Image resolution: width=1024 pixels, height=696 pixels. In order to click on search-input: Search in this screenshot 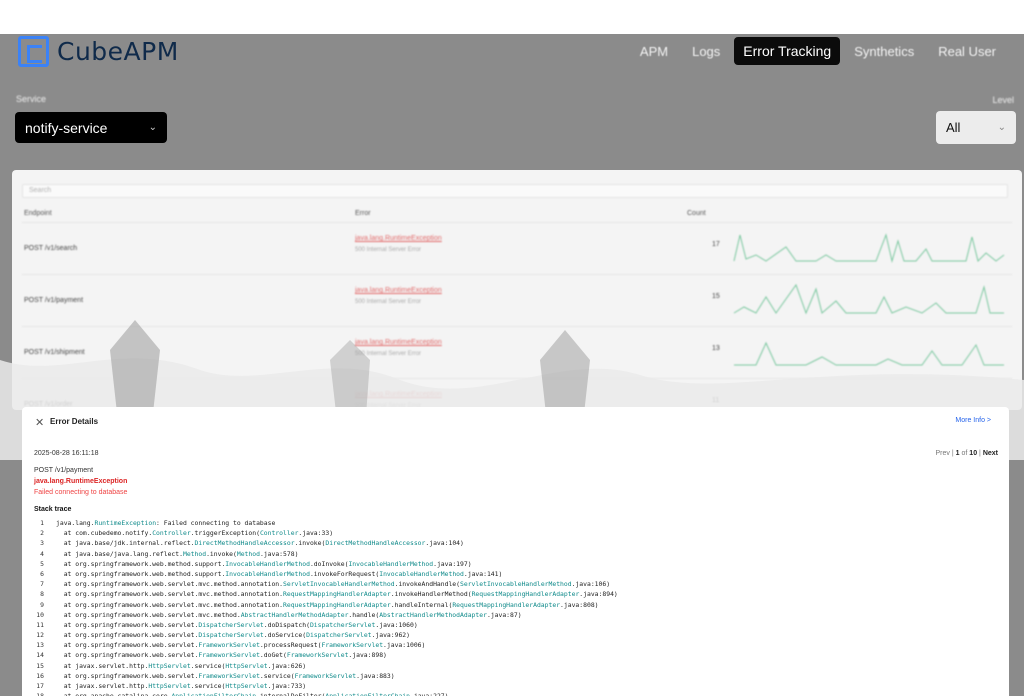, I will do `click(515, 191)`.